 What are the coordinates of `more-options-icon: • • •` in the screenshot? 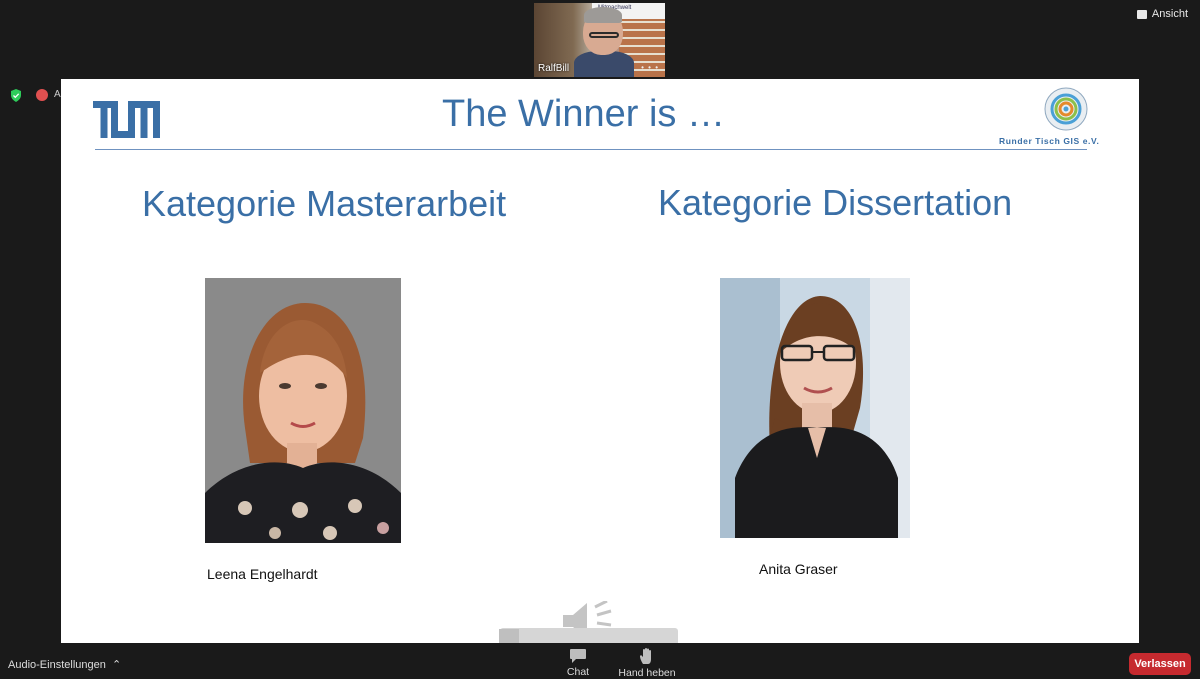 It's located at (650, 67).